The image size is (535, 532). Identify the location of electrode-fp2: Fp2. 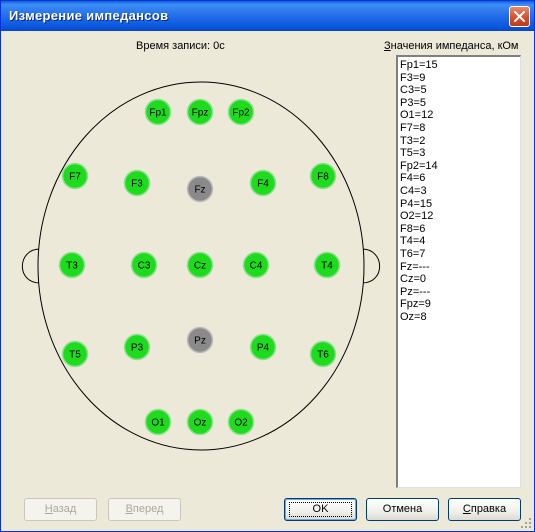
(241, 112).